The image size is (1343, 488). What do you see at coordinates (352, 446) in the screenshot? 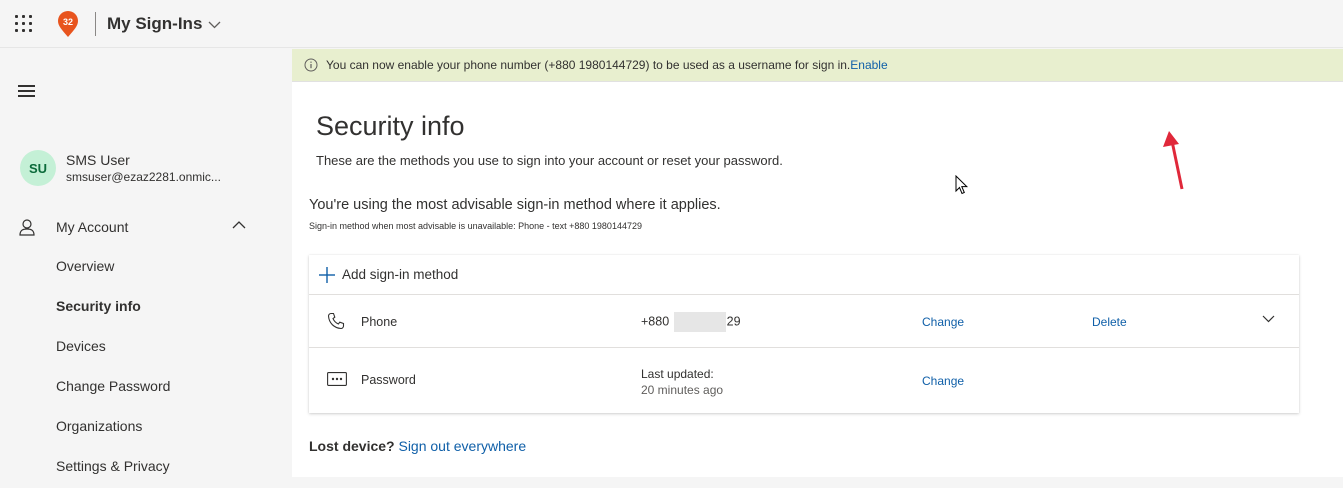
I see `lost-device-label: Lost device?` at bounding box center [352, 446].